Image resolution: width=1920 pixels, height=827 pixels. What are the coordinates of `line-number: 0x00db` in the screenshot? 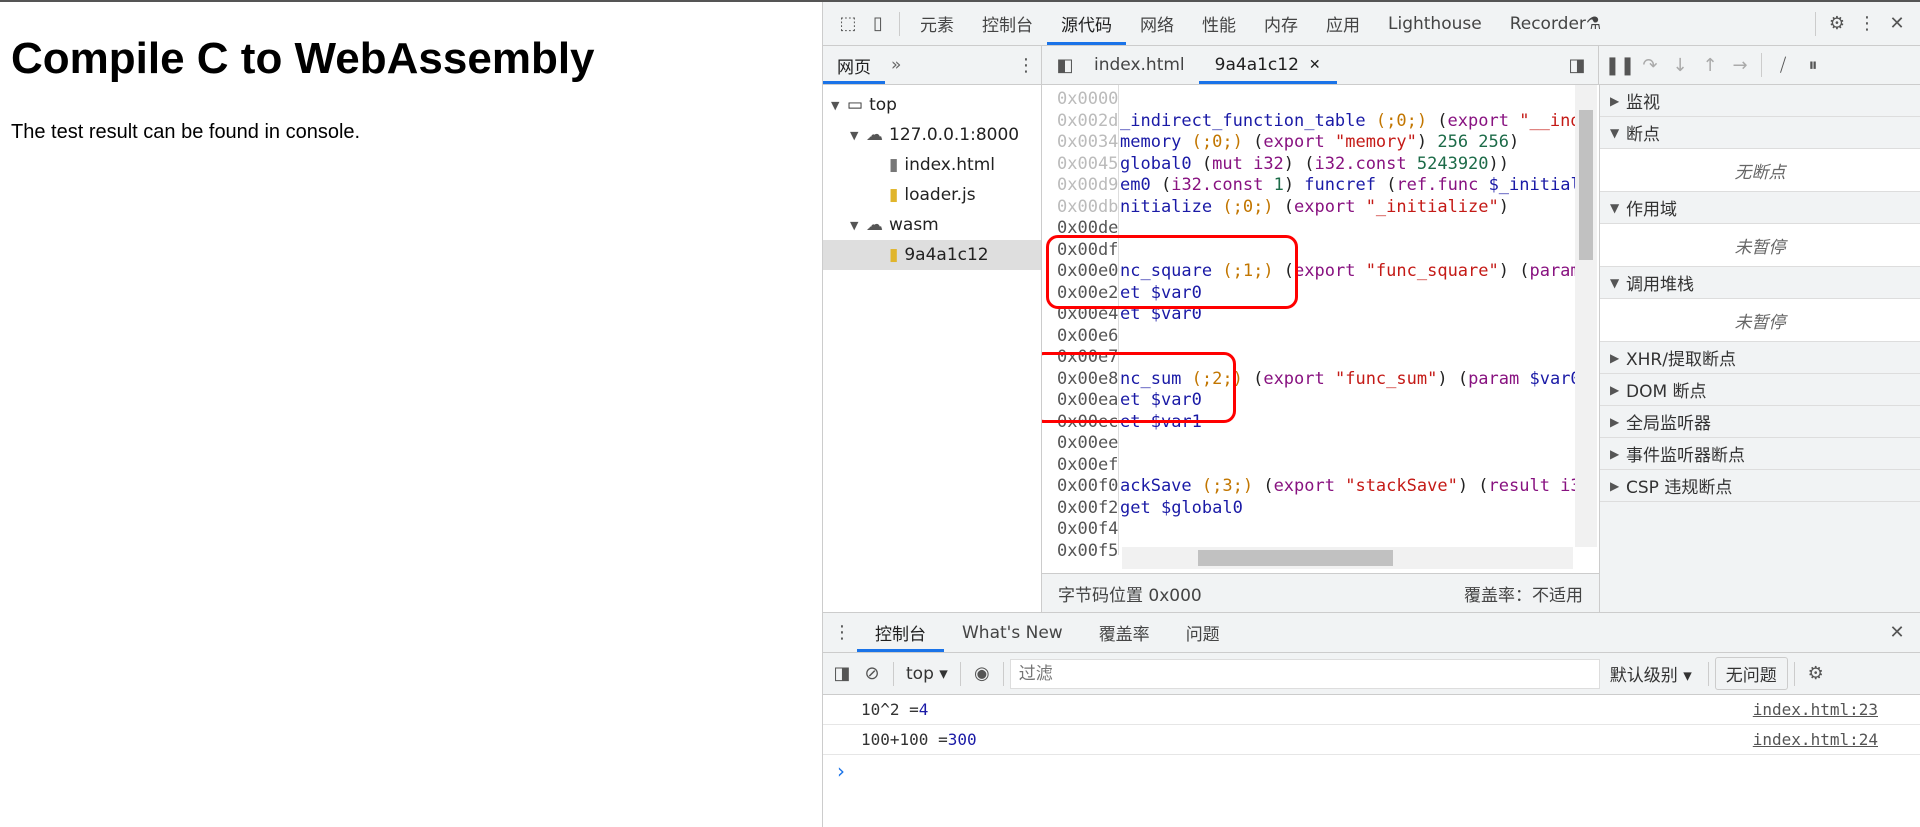 It's located at (1088, 208).